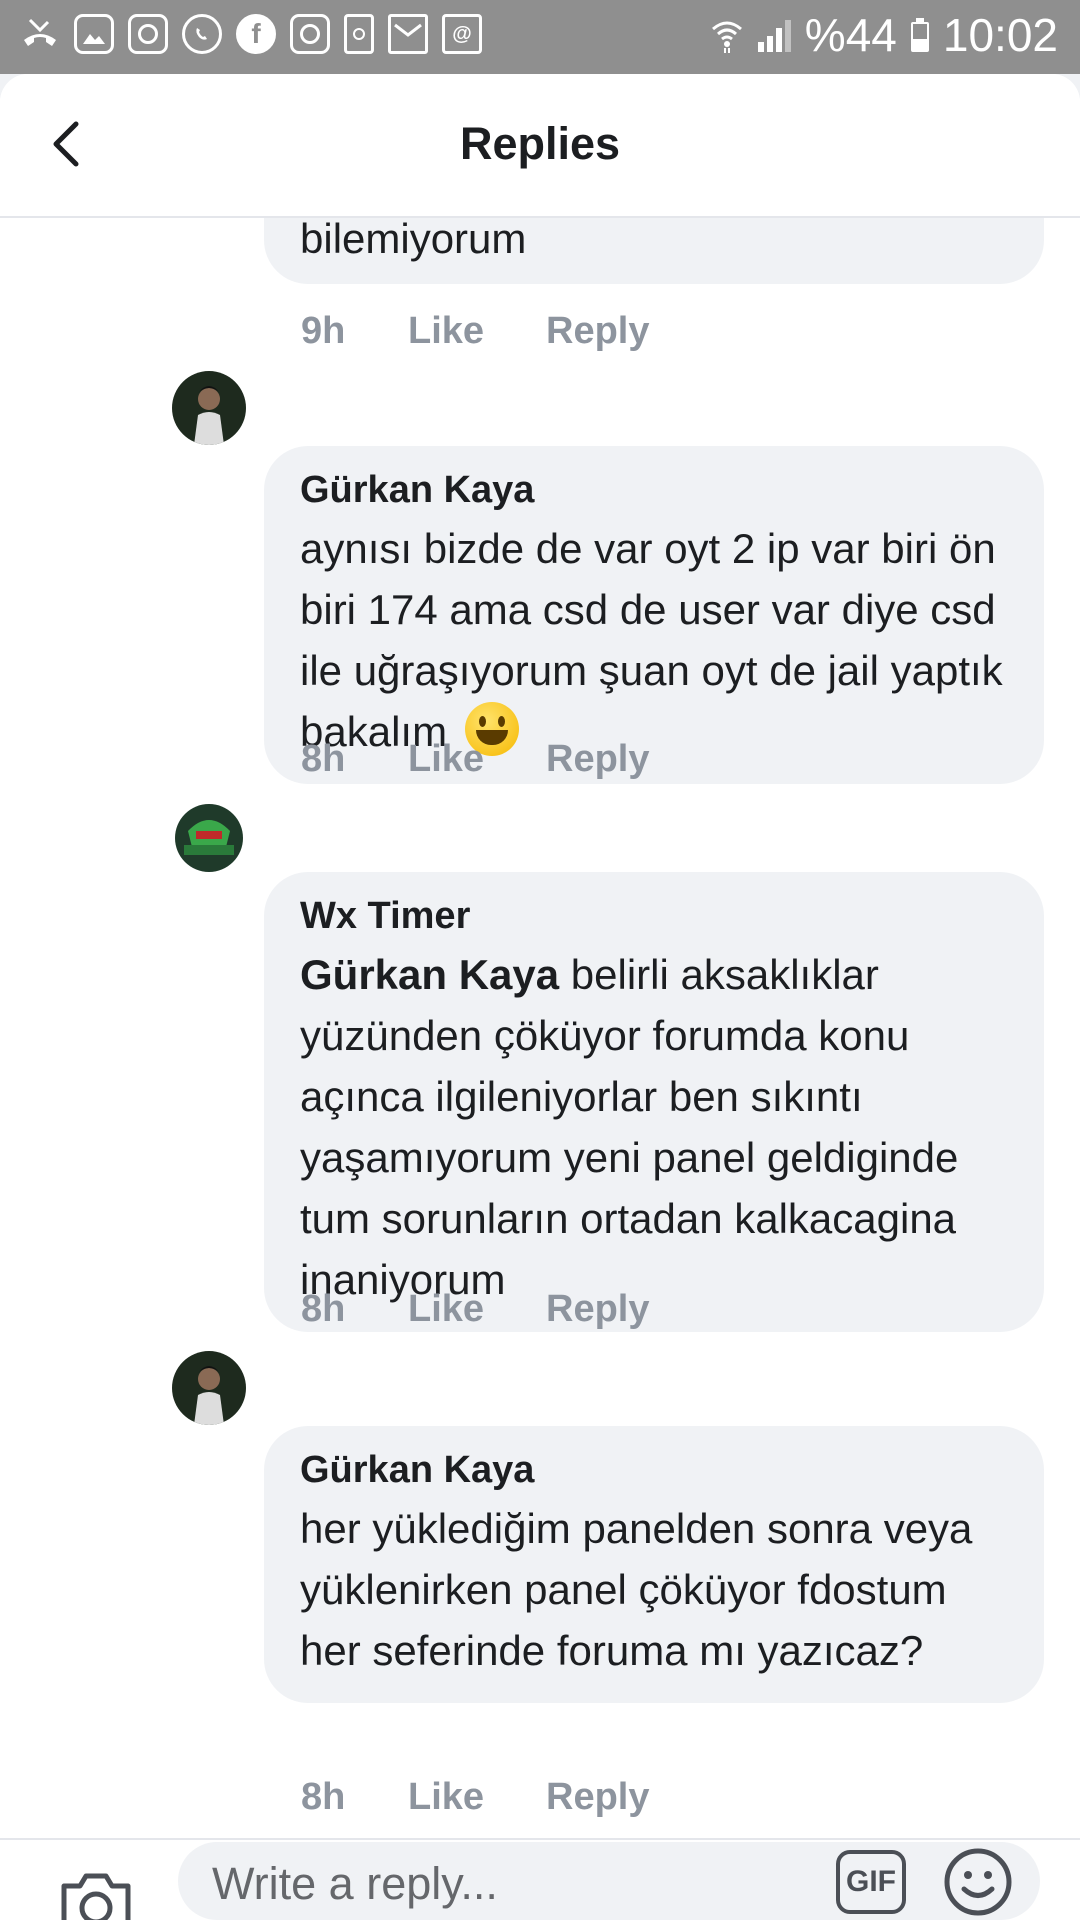 The height and width of the screenshot is (1920, 1080). I want to click on page-title: Replies, so click(540, 143).